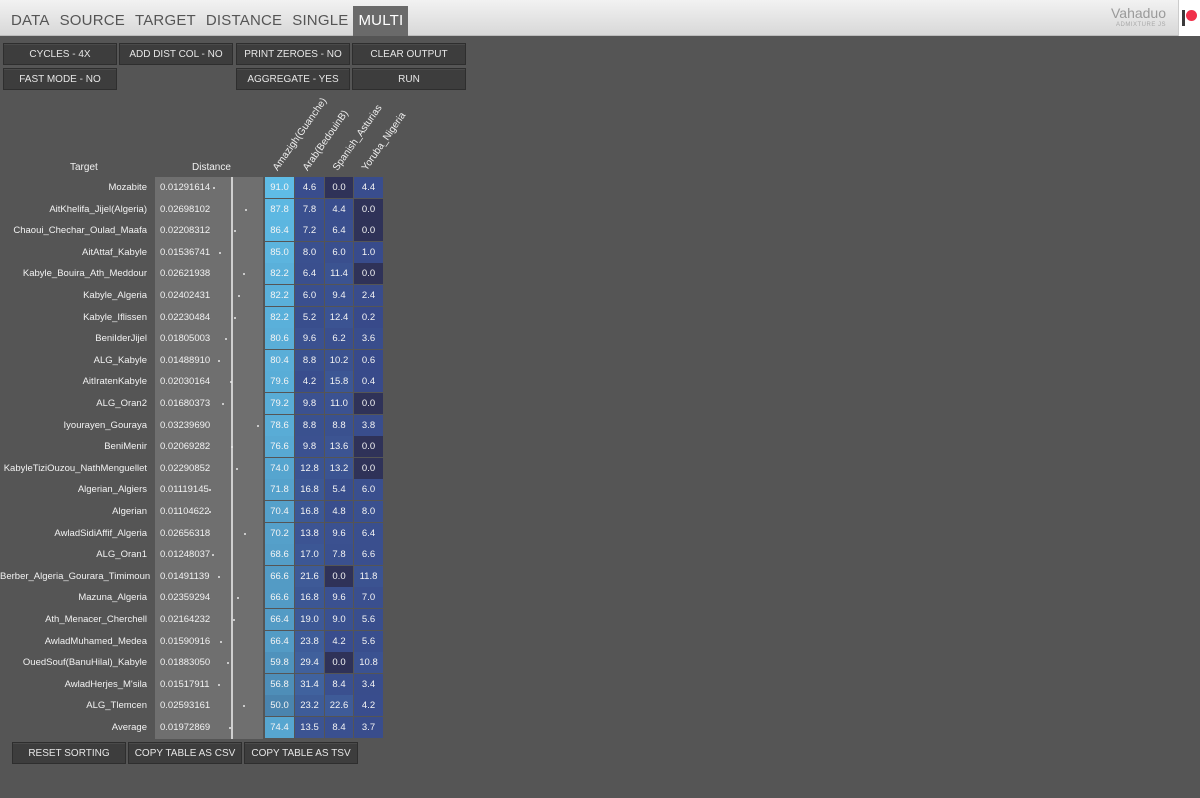  What do you see at coordinates (129, 511) in the screenshot?
I see `row-target: Algerian` at bounding box center [129, 511].